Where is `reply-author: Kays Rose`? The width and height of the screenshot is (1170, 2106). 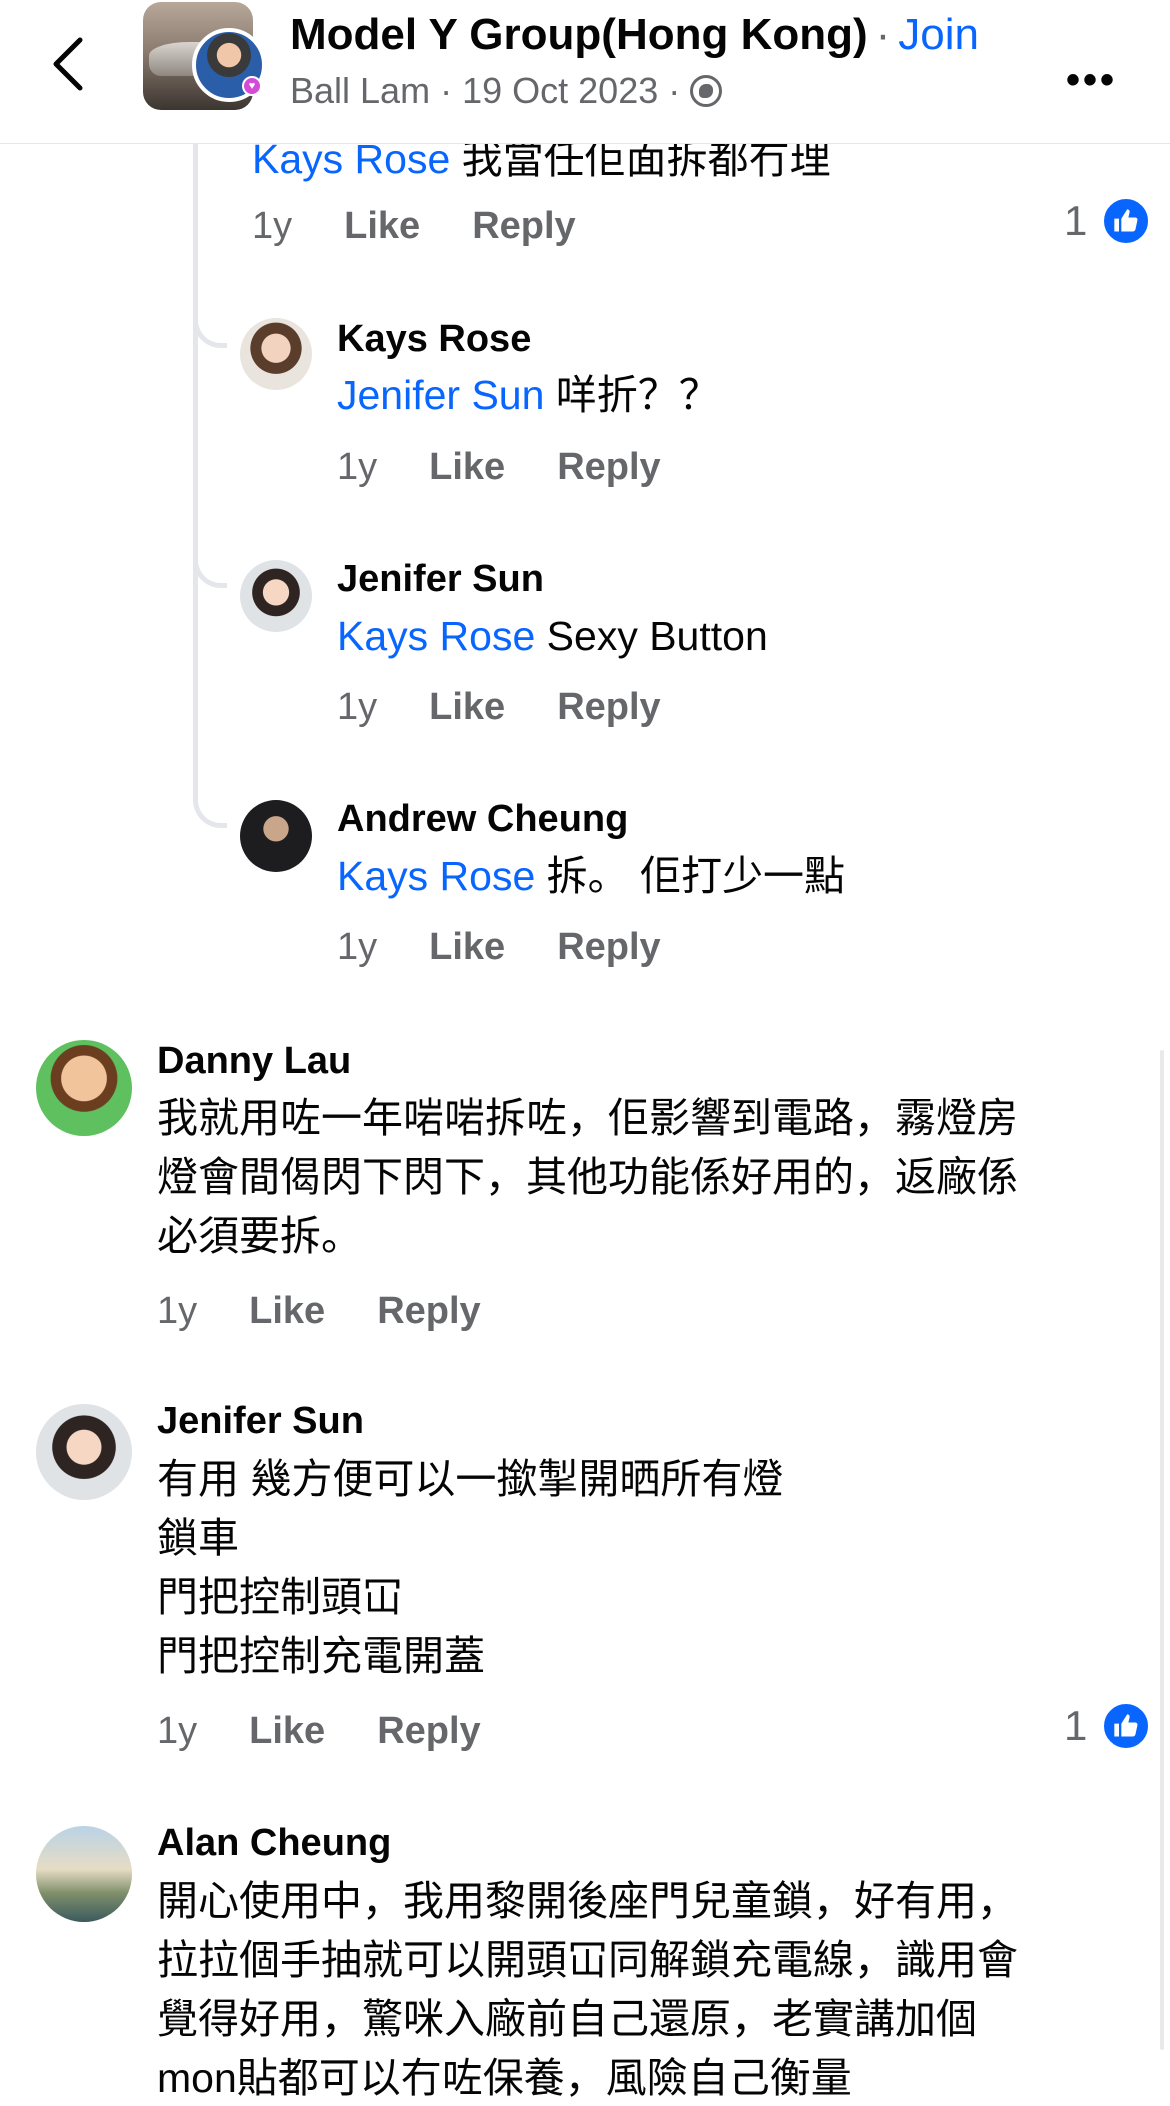 reply-author: Kays Rose is located at coordinates (434, 339).